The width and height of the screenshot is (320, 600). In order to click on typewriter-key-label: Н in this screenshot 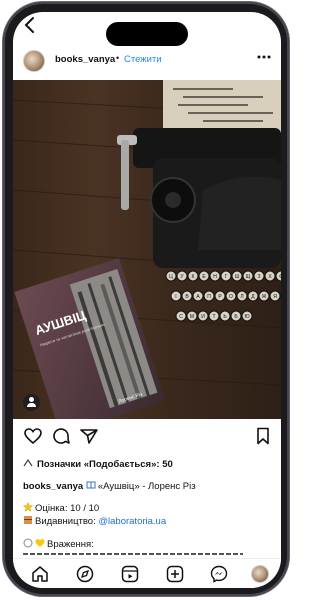, I will do `click(215, 277)`.